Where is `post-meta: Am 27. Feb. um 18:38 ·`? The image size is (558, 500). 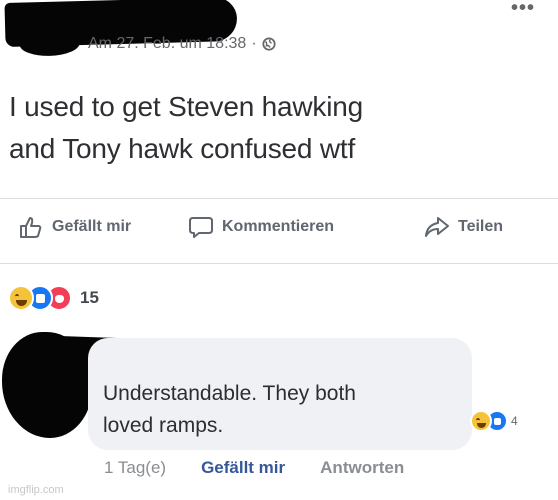
post-meta: Am 27. Feb. um 18:38 · is located at coordinates (182, 44).